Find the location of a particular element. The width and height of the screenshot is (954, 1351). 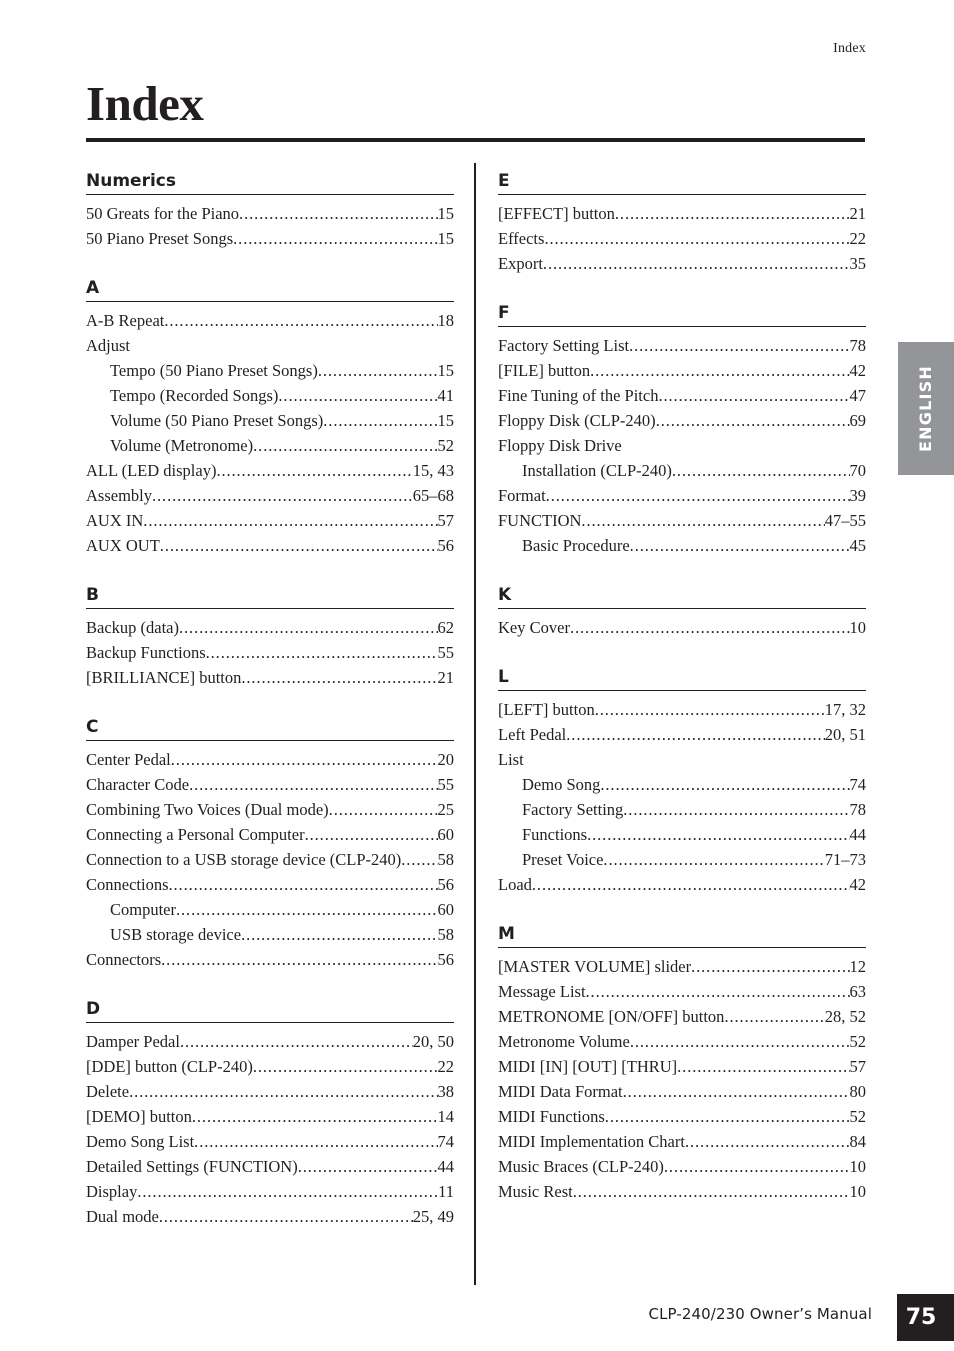

index-entry: Fine Tuning of the Pitch 47 is located at coordinates (682, 395).